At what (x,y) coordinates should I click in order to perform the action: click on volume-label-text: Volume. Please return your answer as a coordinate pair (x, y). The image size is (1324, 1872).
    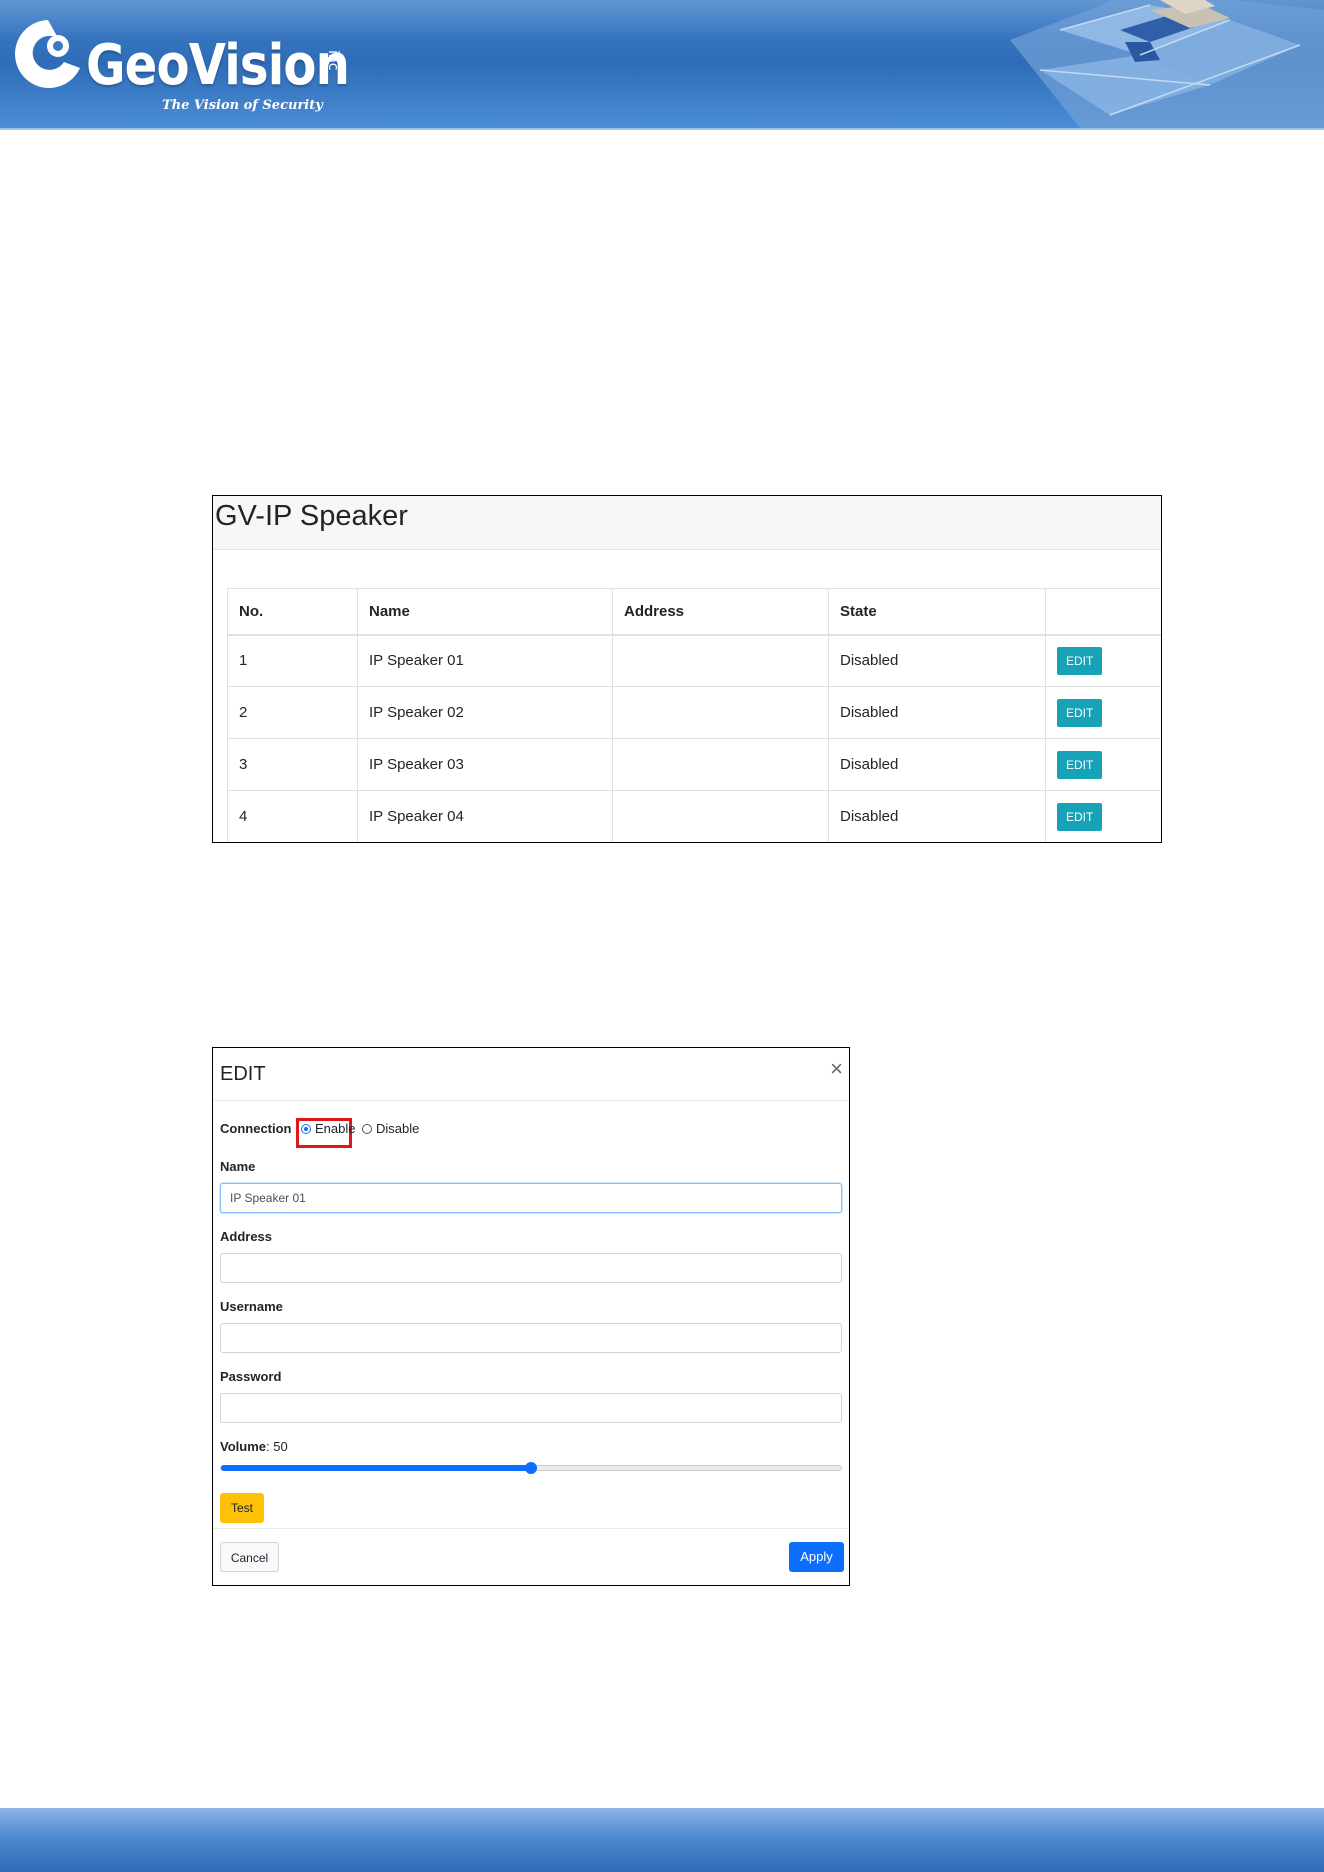
    Looking at the image, I should click on (243, 1446).